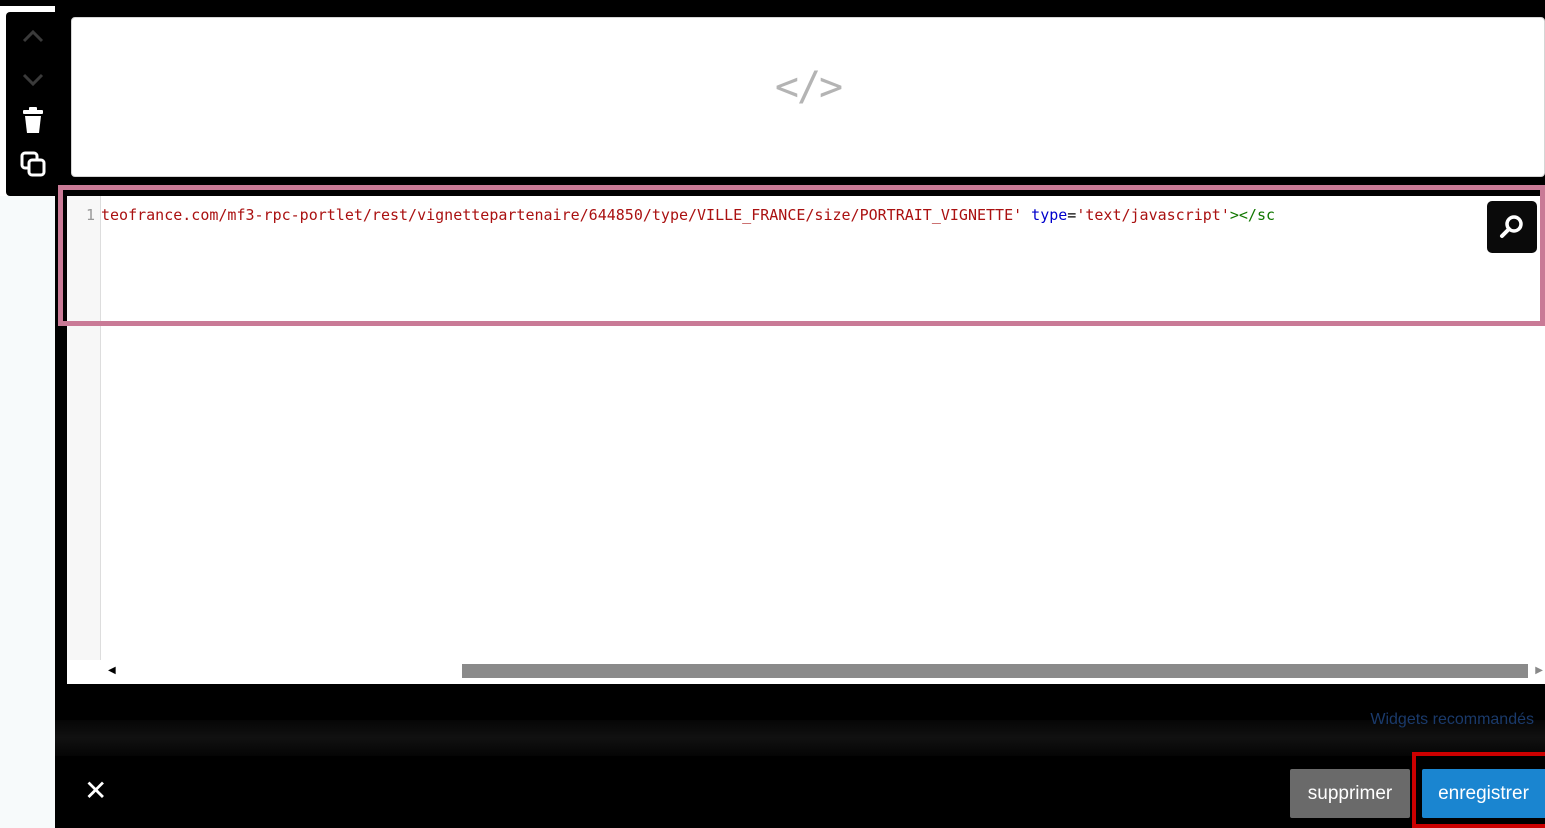  I want to click on scroll-left-icon: ◀, so click(112, 670).